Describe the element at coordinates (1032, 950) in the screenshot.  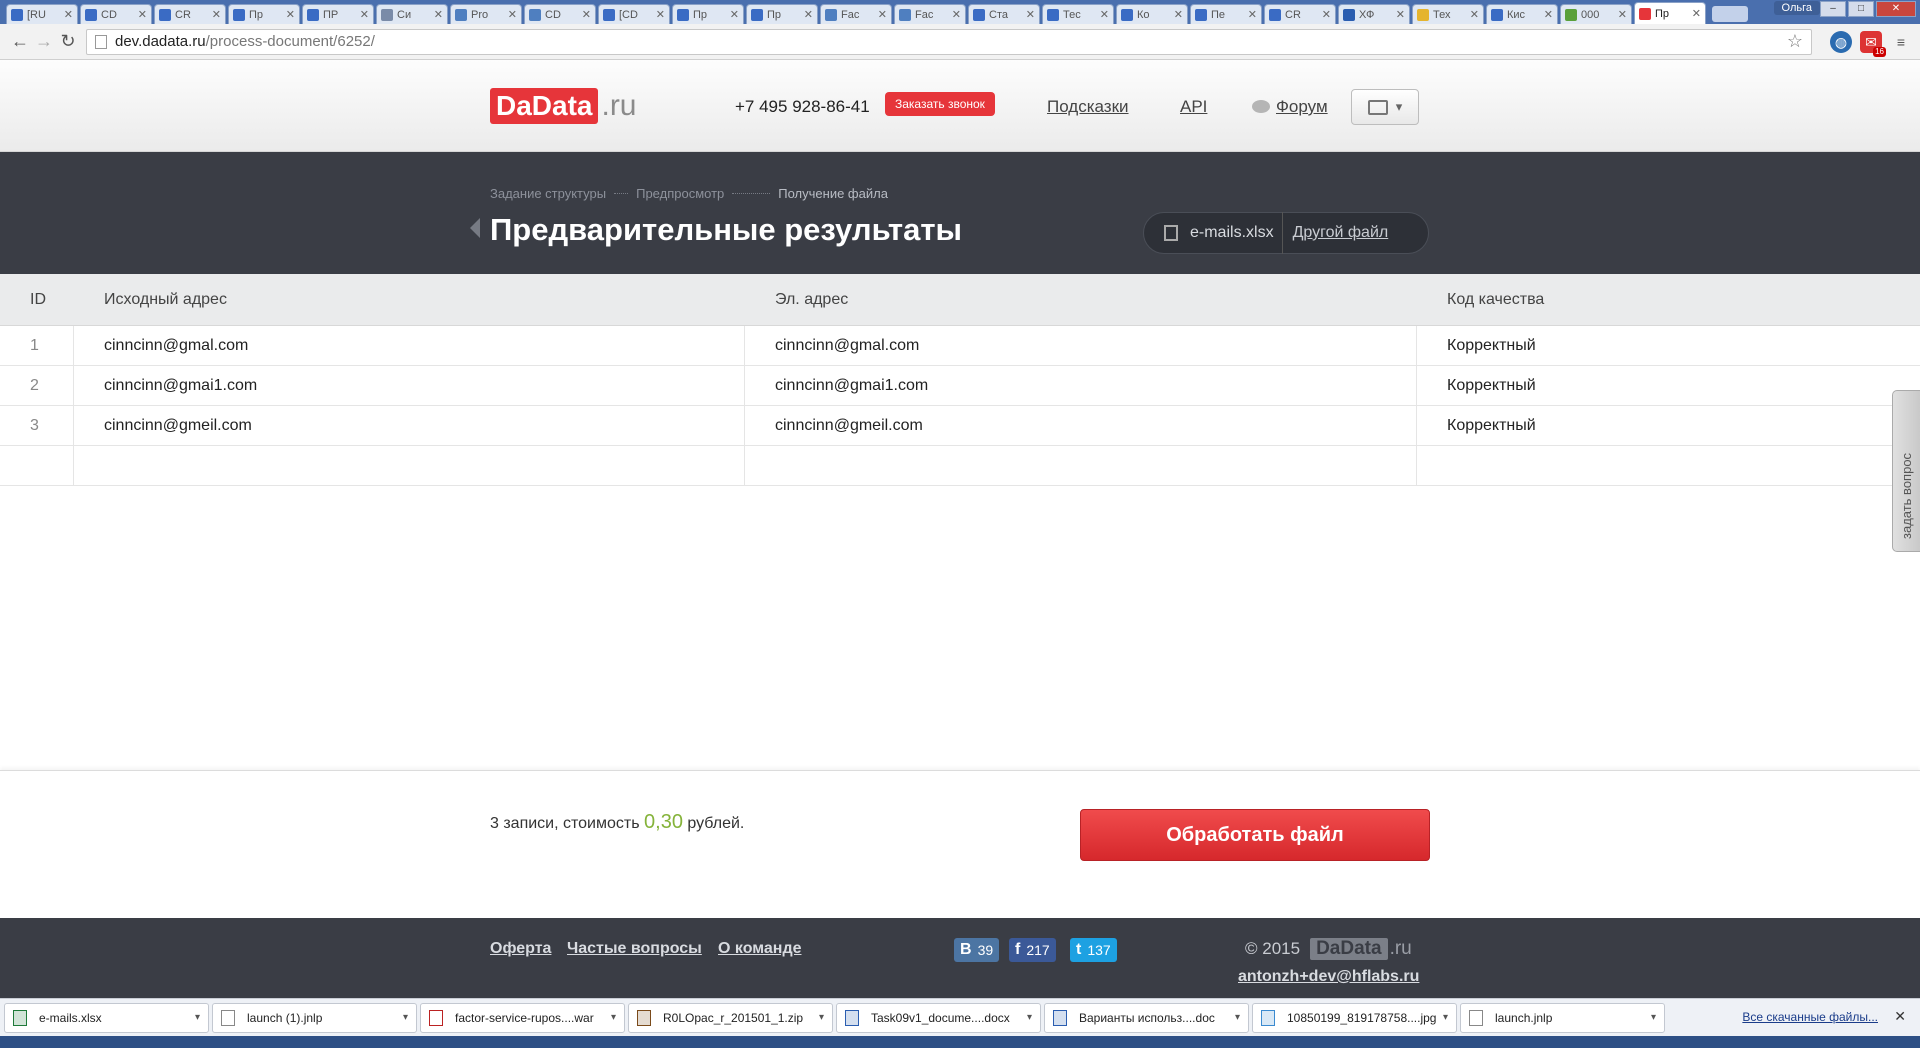
I see `facebook-share-button: f 217` at that location.